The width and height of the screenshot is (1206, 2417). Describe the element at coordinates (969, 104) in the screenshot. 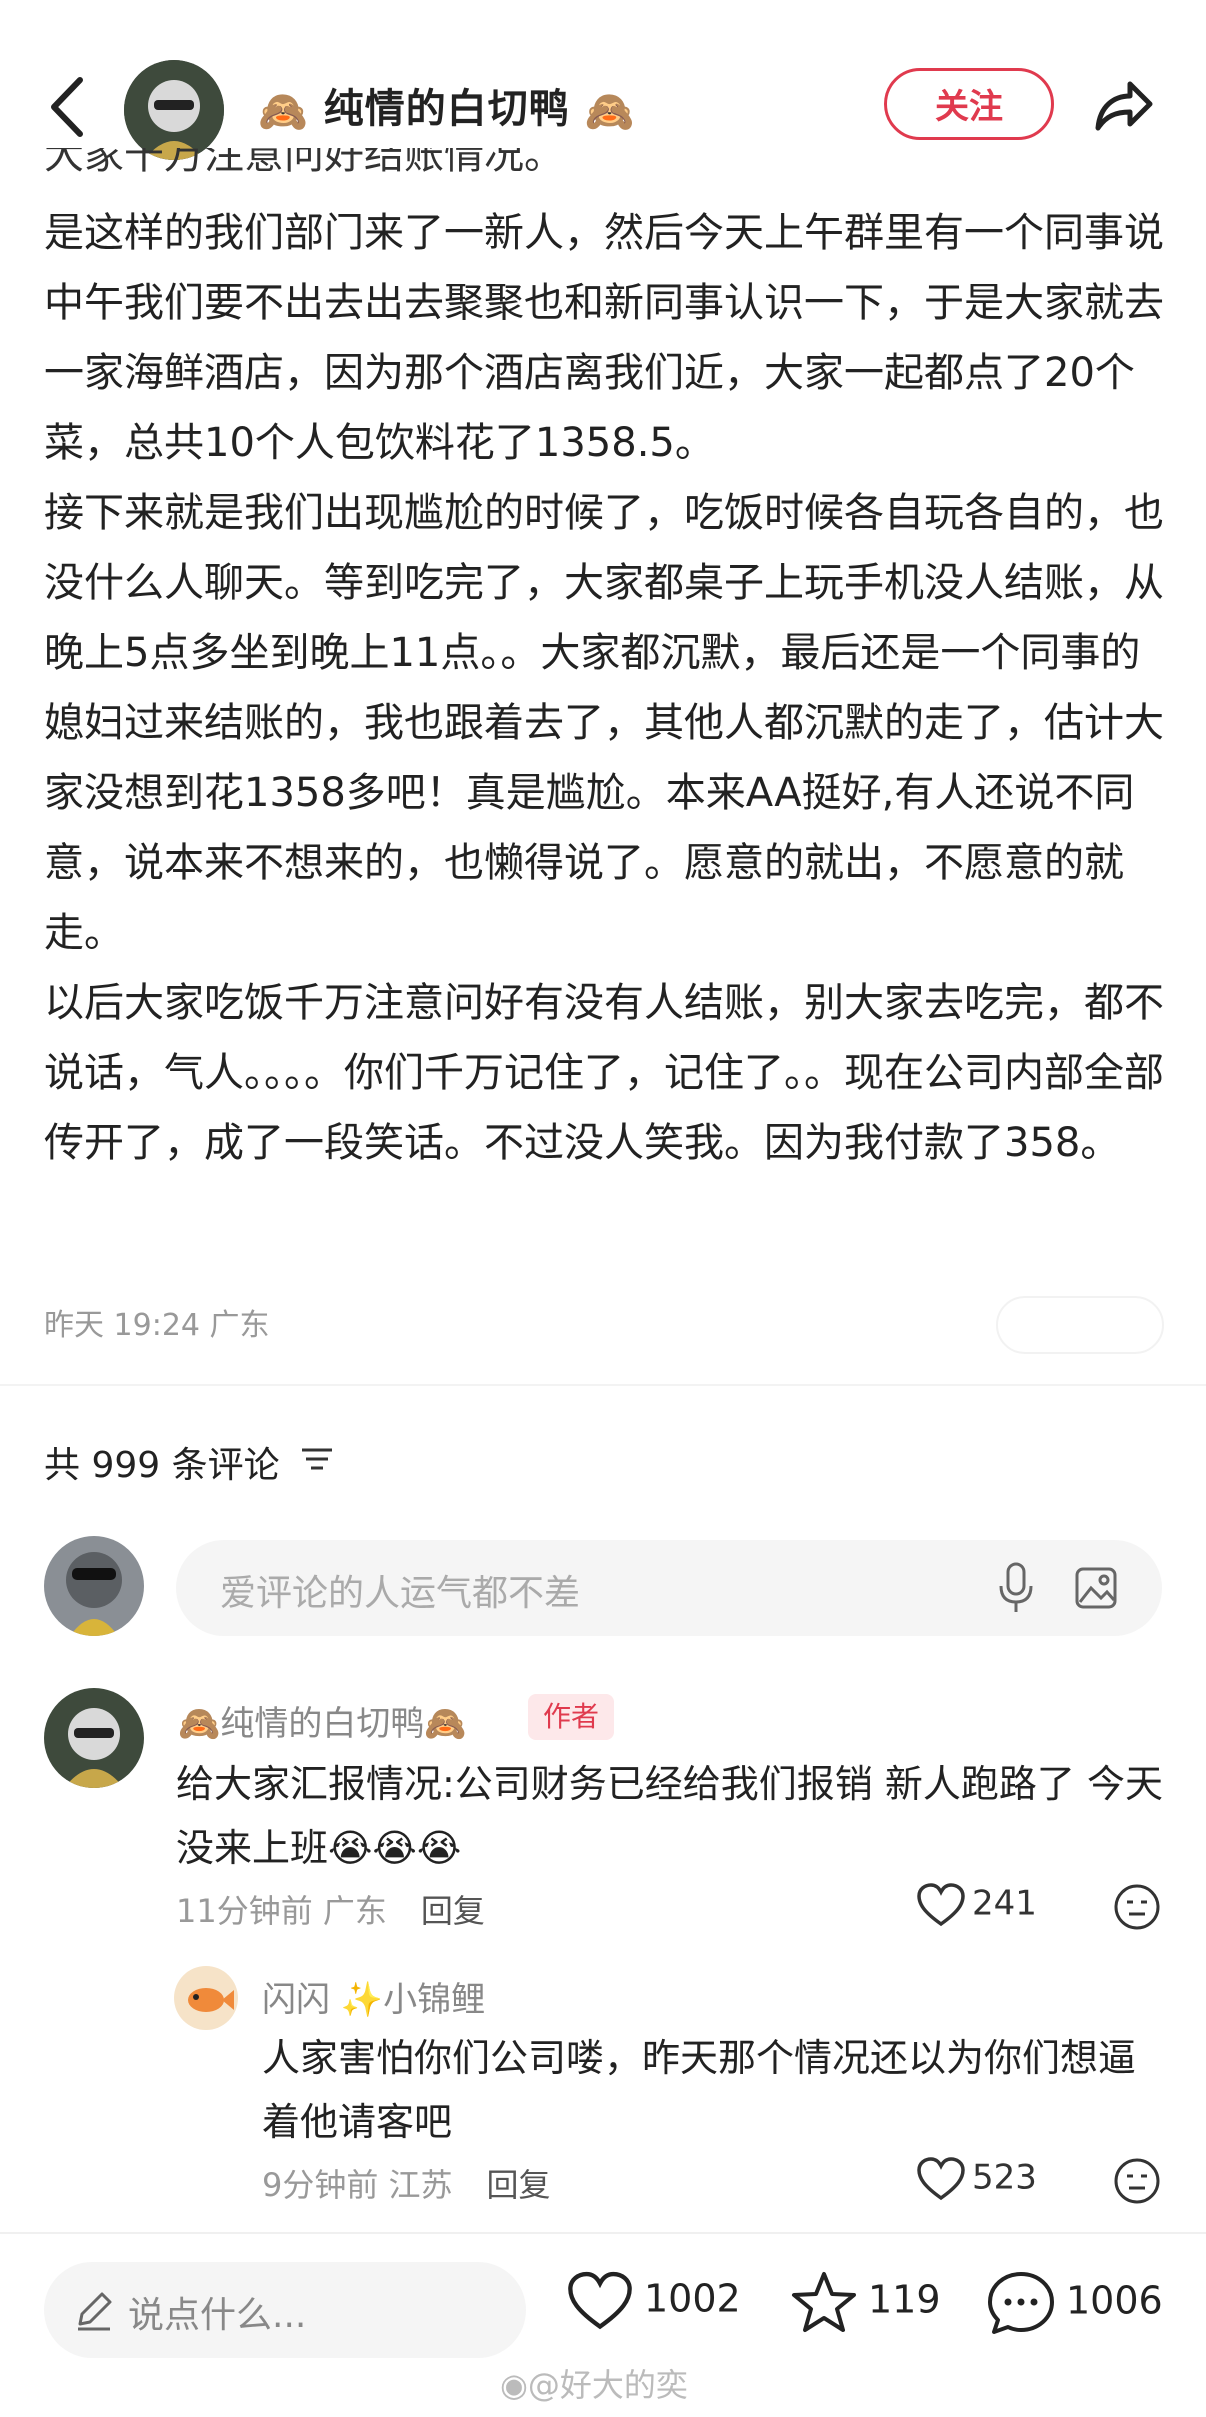

I see `follow-button: 关注` at that location.